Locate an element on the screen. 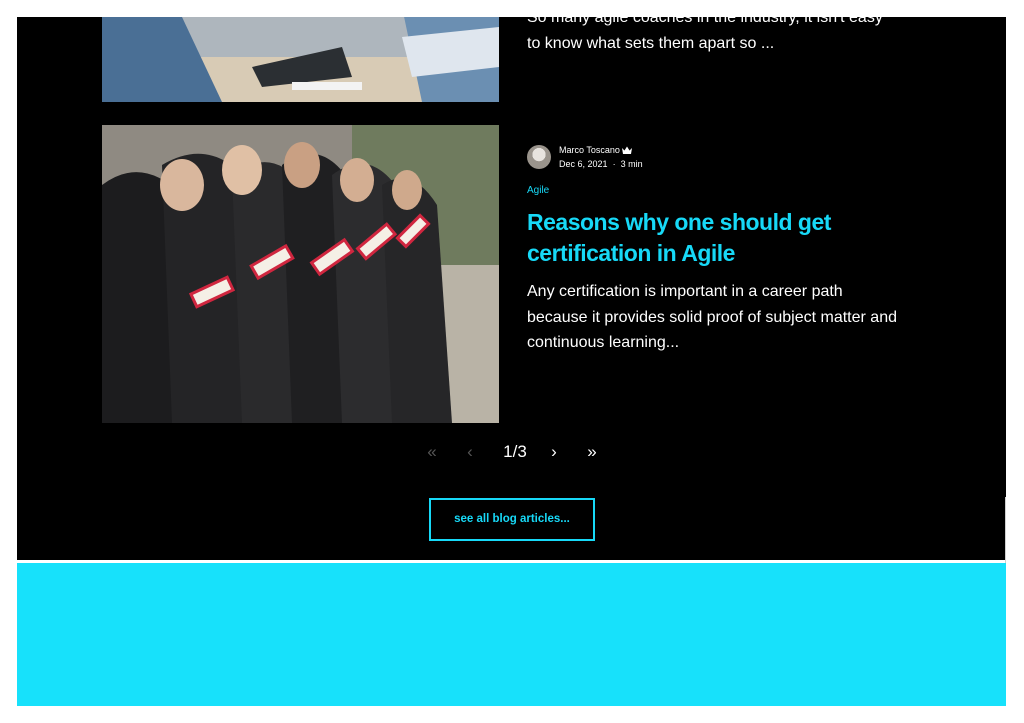  post-date: Dec 6, 2021 is located at coordinates (583, 164).